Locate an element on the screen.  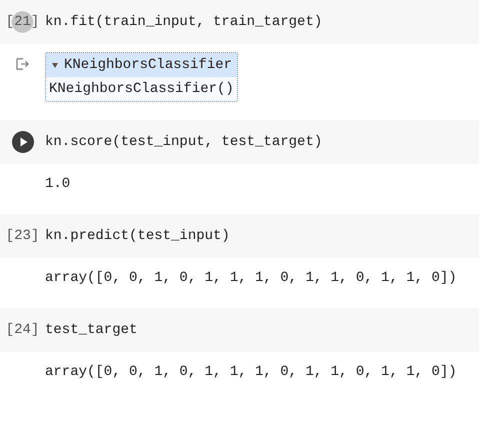
code-text: kn.score(test_input, test_target) is located at coordinates (183, 142).